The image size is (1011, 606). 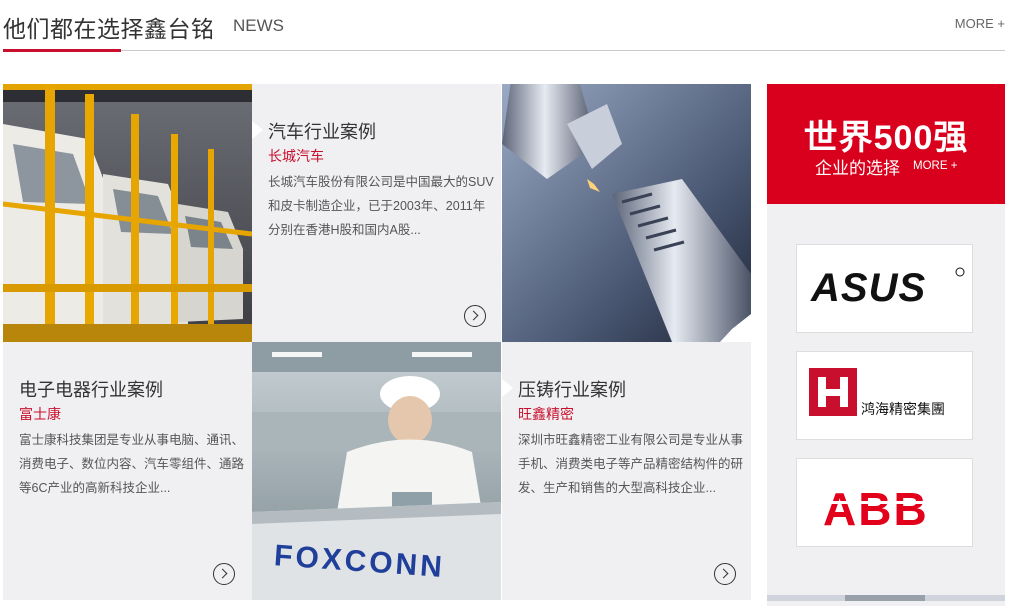 I want to click on more-link: MORE +, so click(x=980, y=23).